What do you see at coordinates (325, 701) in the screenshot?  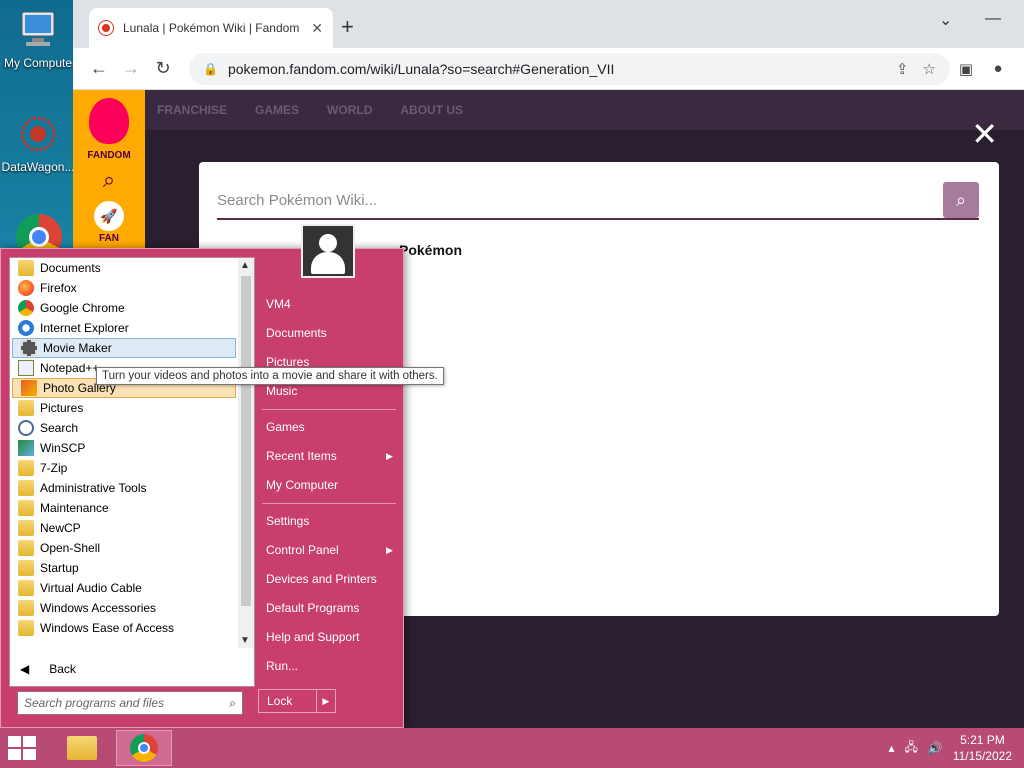 I see `lock-options-arrow-icon: ▶` at bounding box center [325, 701].